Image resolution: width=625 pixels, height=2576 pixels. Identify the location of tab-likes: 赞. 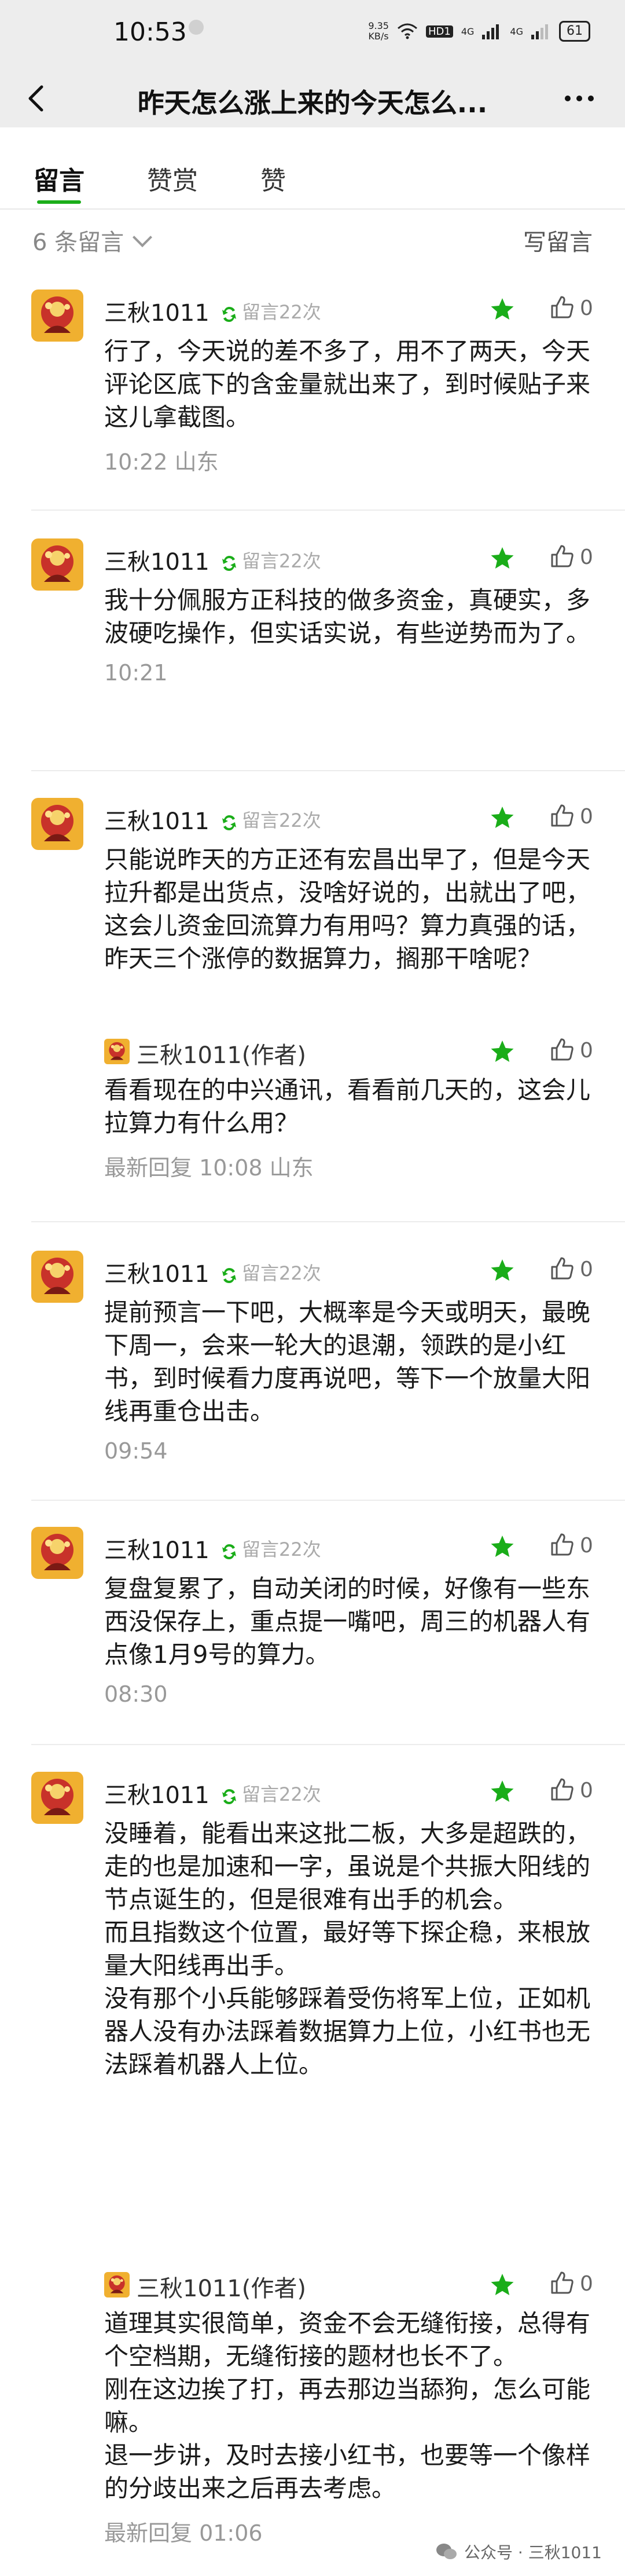
(273, 178).